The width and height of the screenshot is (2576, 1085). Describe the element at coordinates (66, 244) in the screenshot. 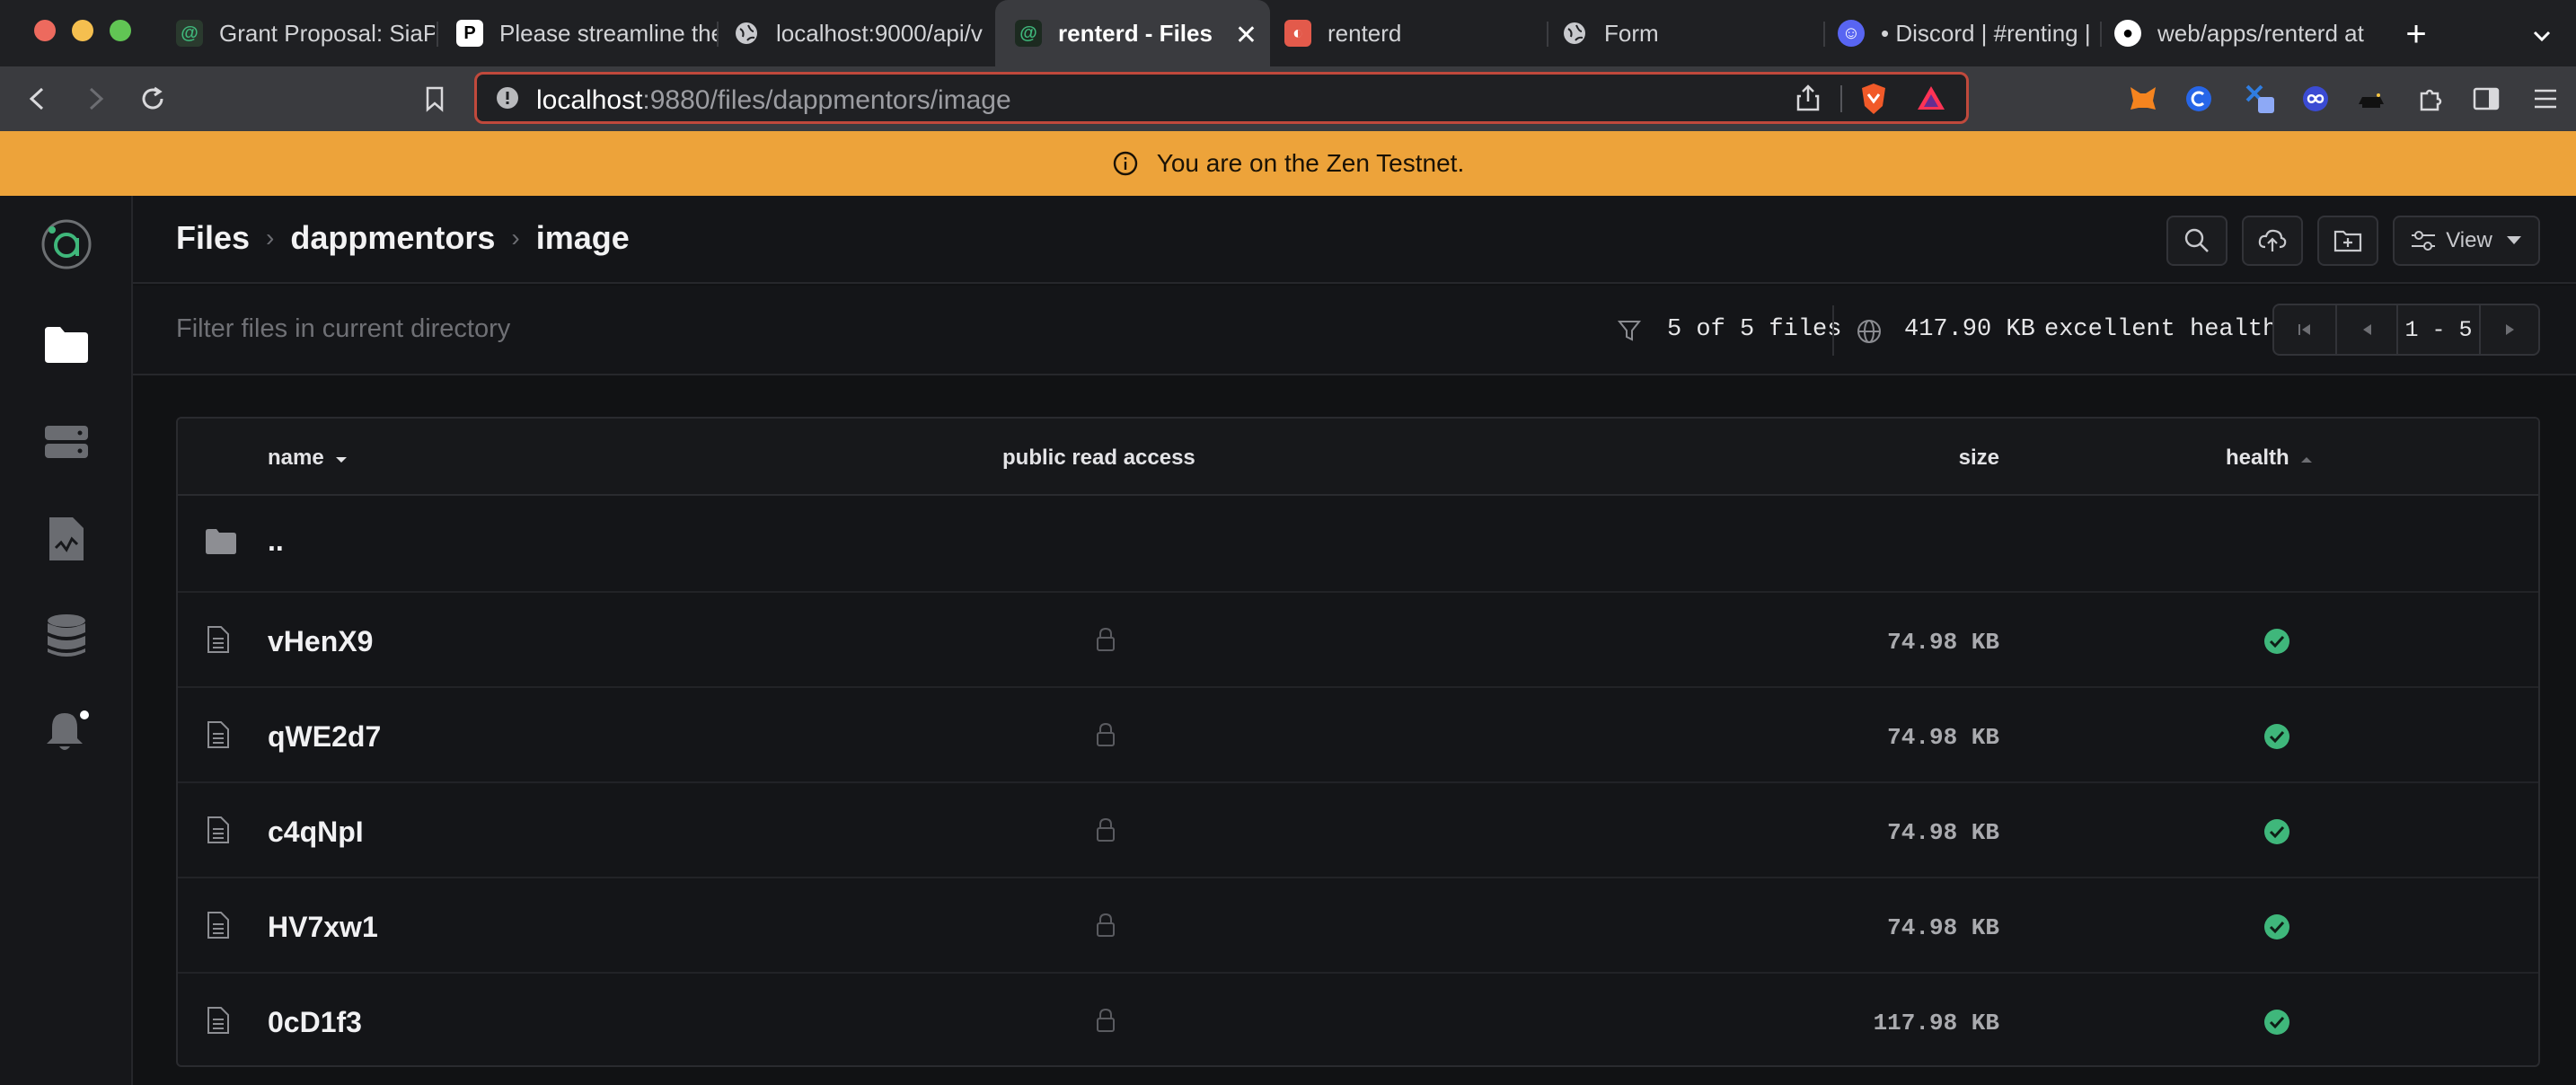

I see `sia-logo-icon` at that location.